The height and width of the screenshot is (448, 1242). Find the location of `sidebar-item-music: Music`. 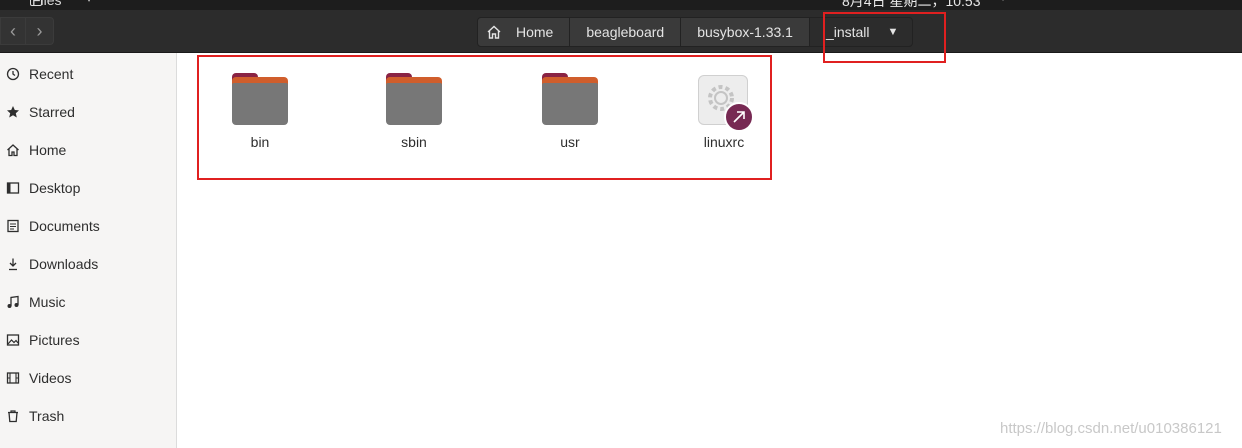

sidebar-item-music: Music is located at coordinates (88, 302).